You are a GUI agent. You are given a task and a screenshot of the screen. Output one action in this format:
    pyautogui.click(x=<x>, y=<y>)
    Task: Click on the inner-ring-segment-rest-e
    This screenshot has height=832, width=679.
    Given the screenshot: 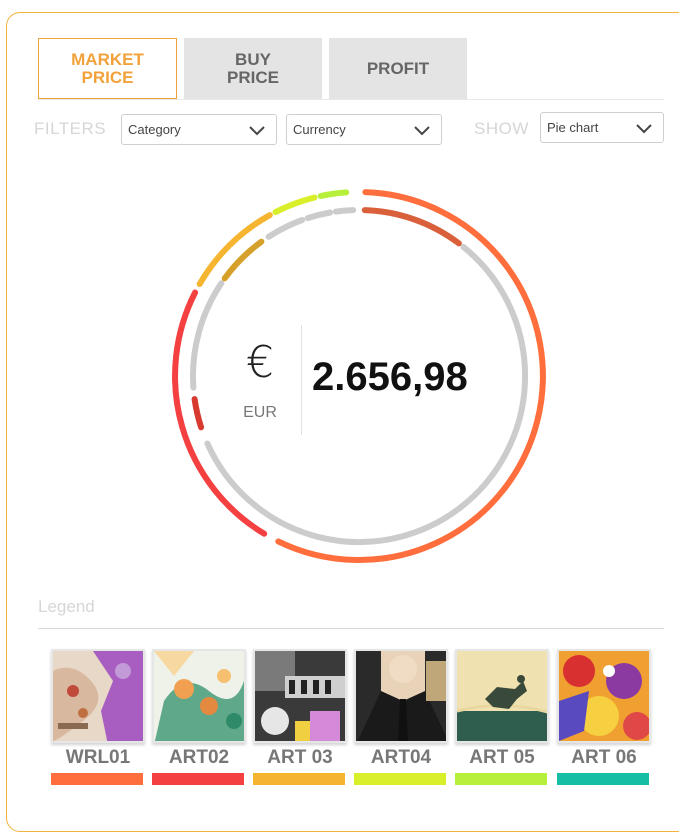 What is the action you would take?
    pyautogui.click(x=344, y=211)
    